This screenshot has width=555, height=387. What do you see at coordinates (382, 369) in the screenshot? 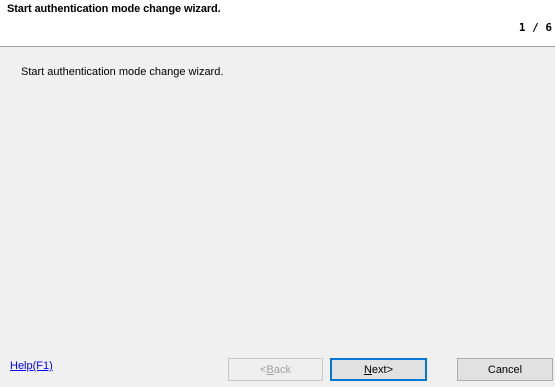
I see `next-button-rest: ext>` at bounding box center [382, 369].